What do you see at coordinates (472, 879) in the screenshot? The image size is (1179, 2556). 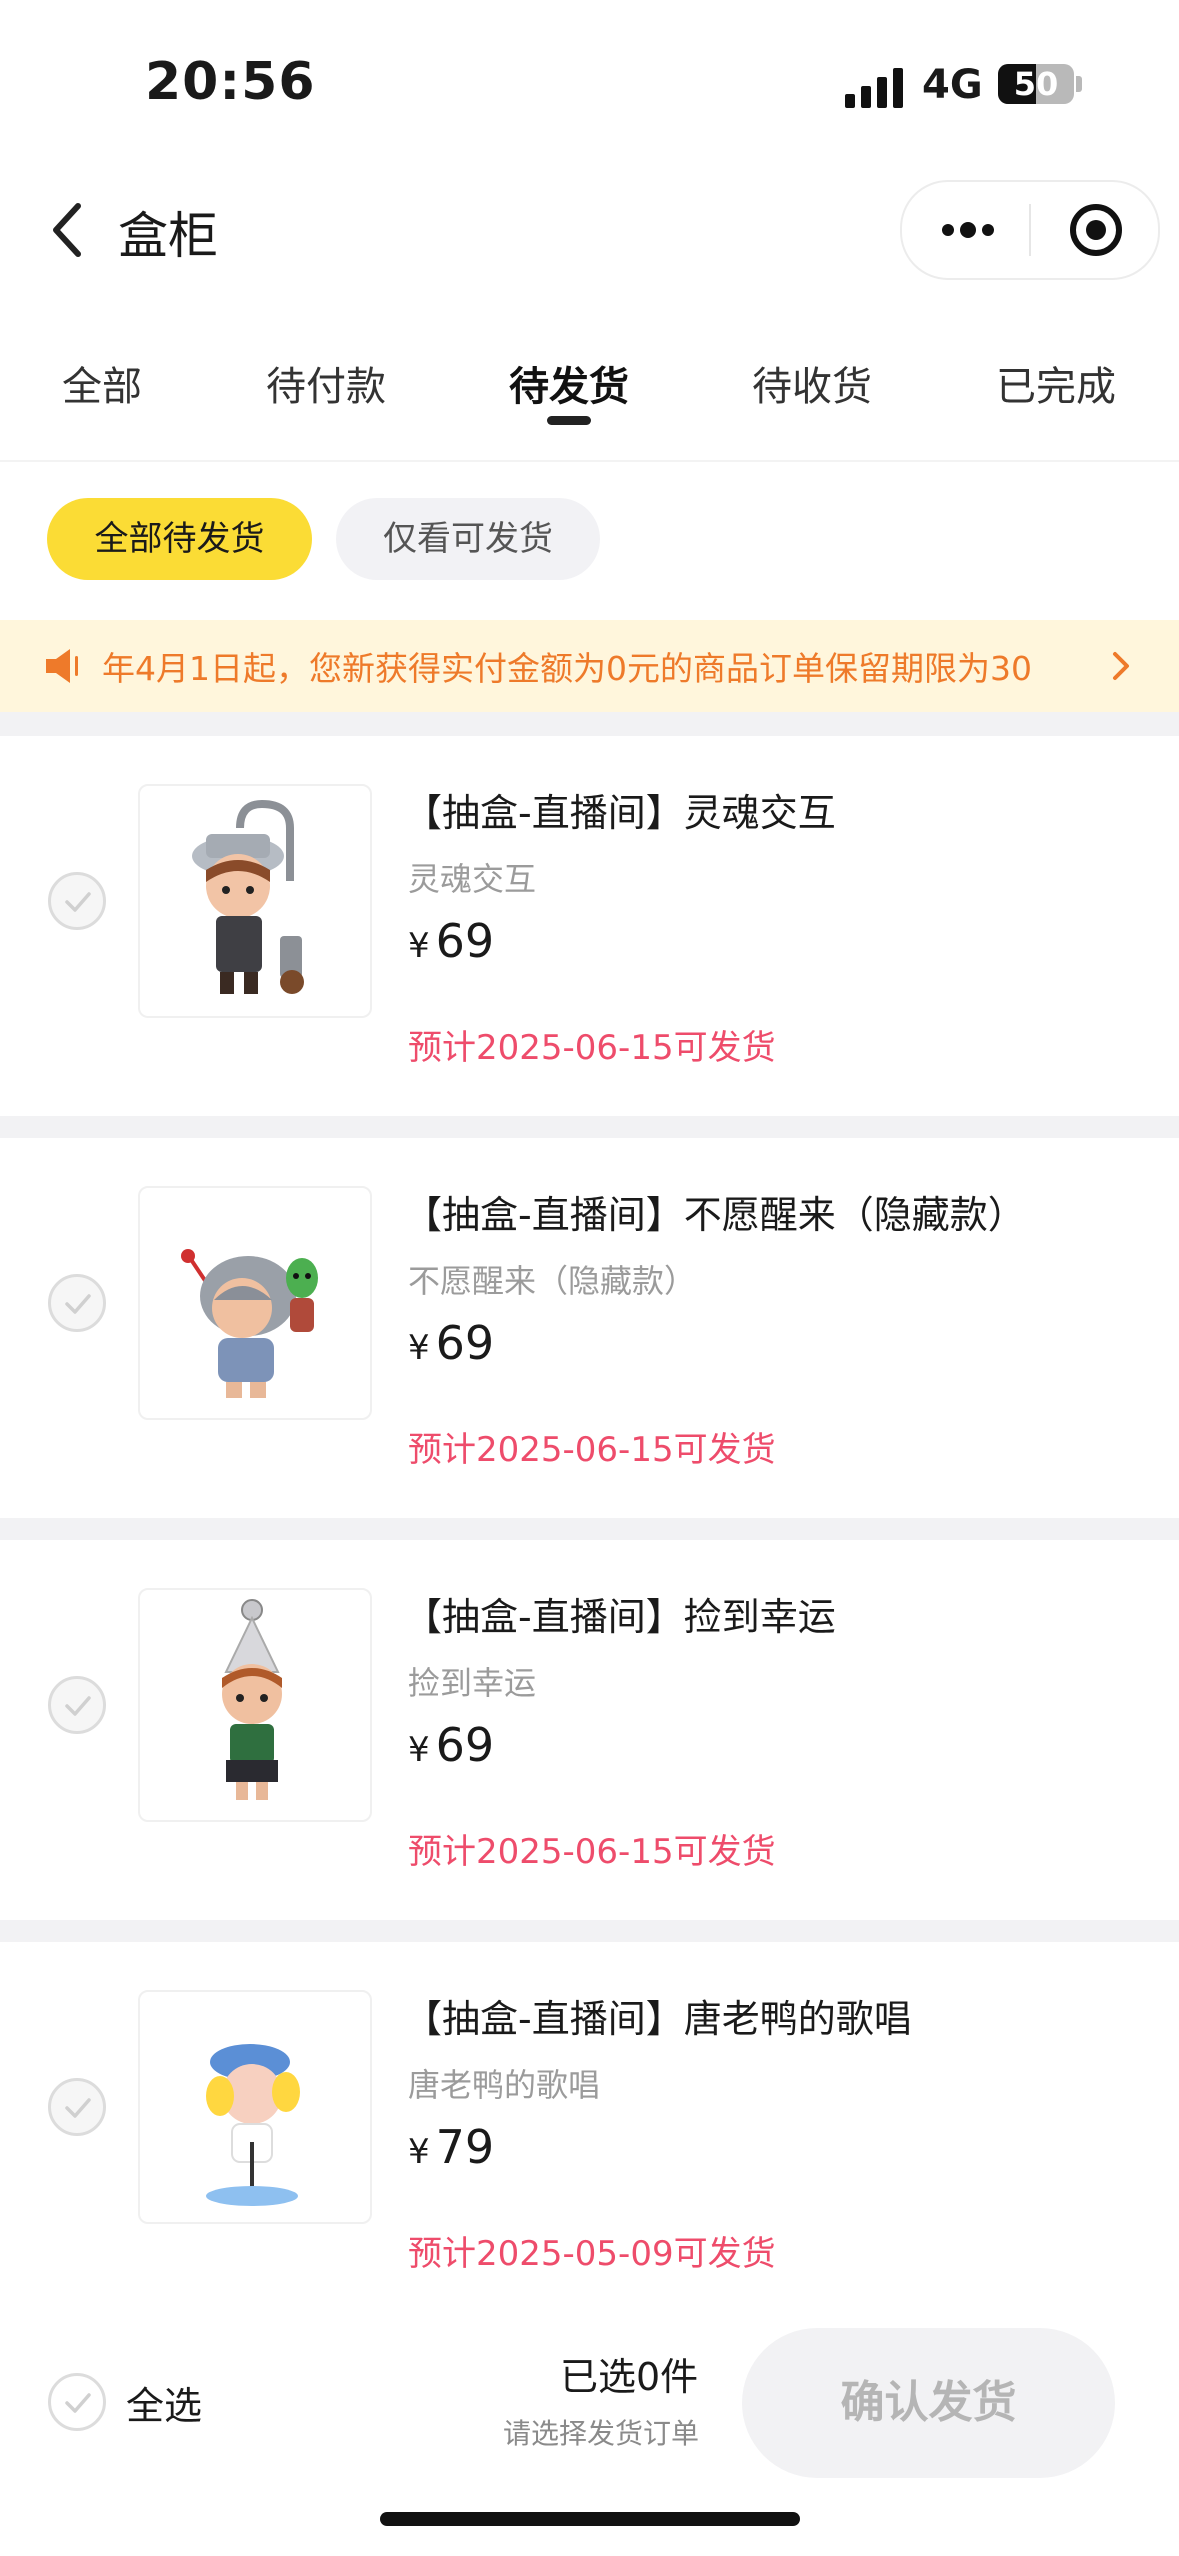 I see `item-variant: 灵魂交互` at bounding box center [472, 879].